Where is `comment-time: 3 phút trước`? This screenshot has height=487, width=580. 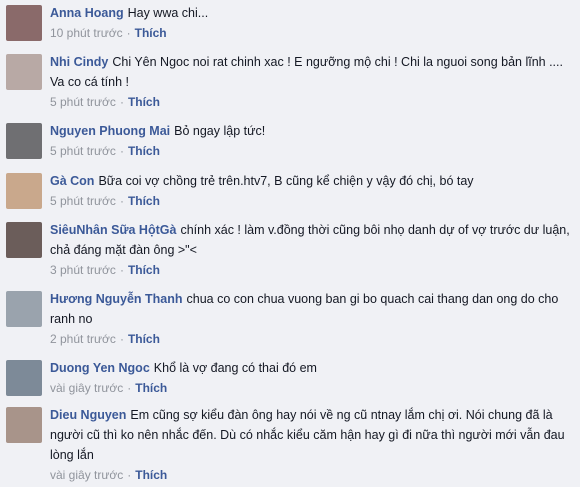 comment-time: 3 phút trước is located at coordinates (83, 270).